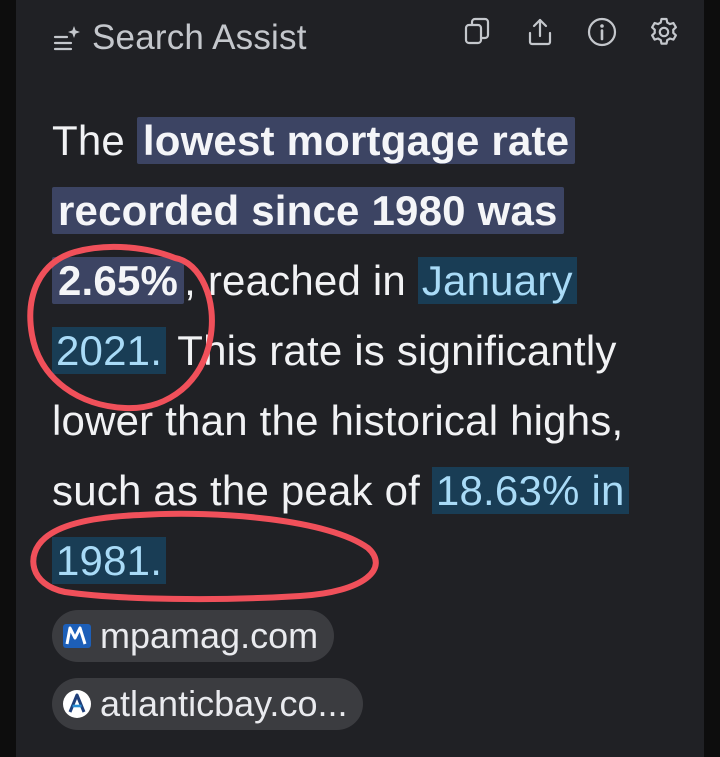 Image resolution: width=720 pixels, height=757 pixels. I want to click on info-icon, so click(602, 32).